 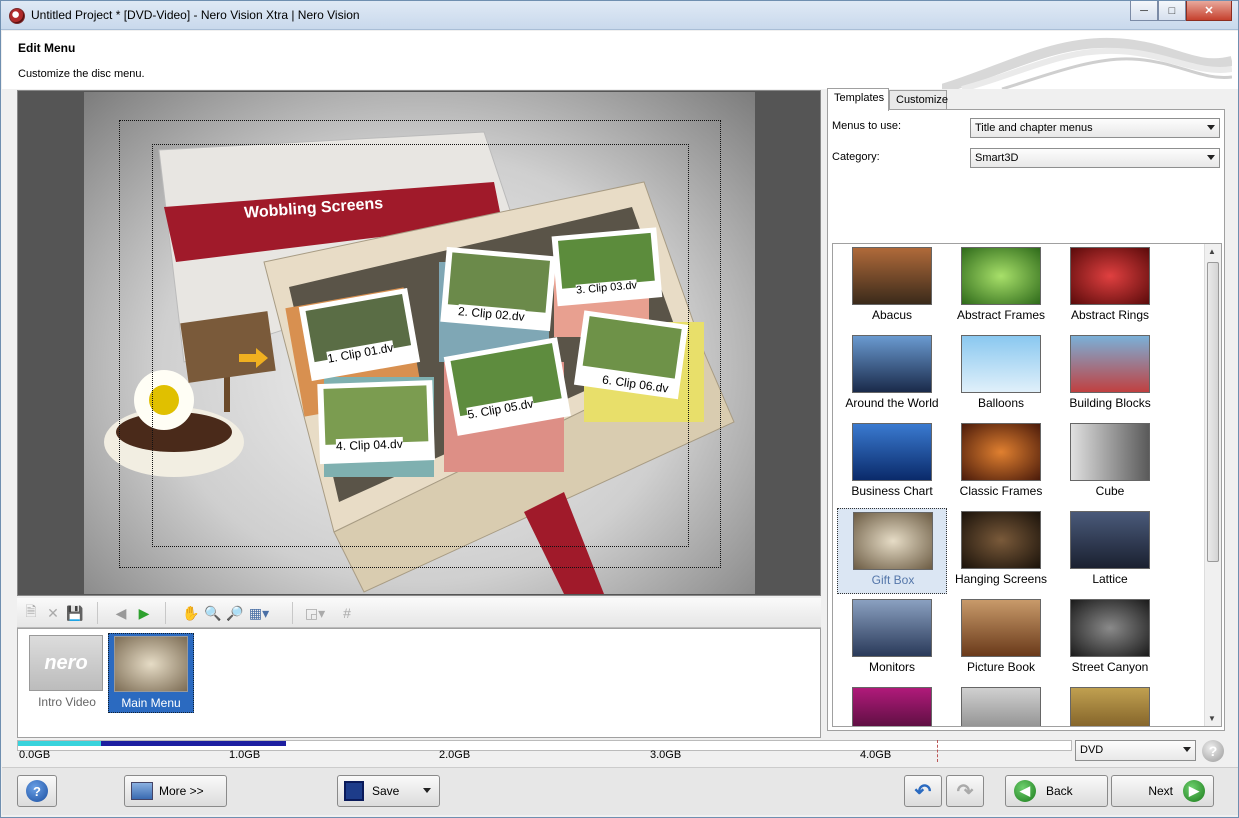 I want to click on template-balloons: Balloons, so click(x=1001, y=375).